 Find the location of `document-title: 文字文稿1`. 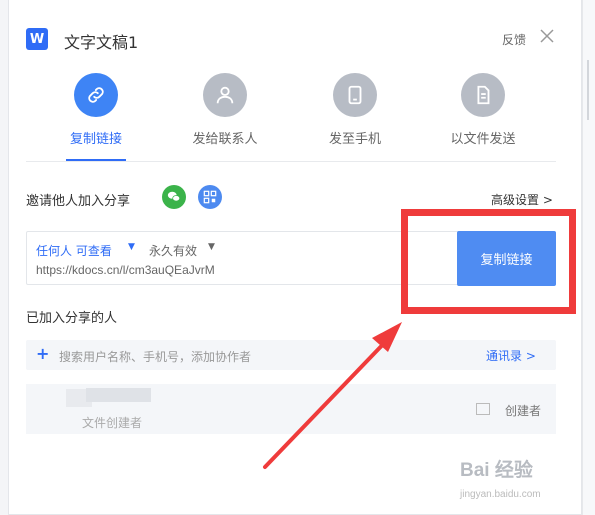

document-title: 文字文稿1 is located at coordinates (101, 42).